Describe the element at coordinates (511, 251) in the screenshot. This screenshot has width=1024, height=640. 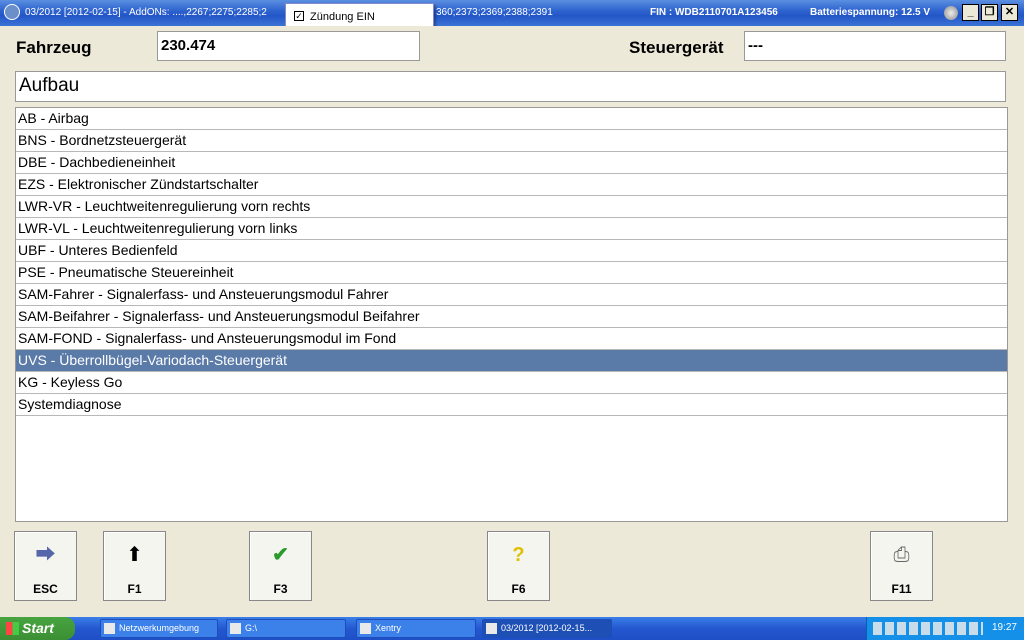
I see `list-item: UBF - Unteres Bedienfeld` at that location.